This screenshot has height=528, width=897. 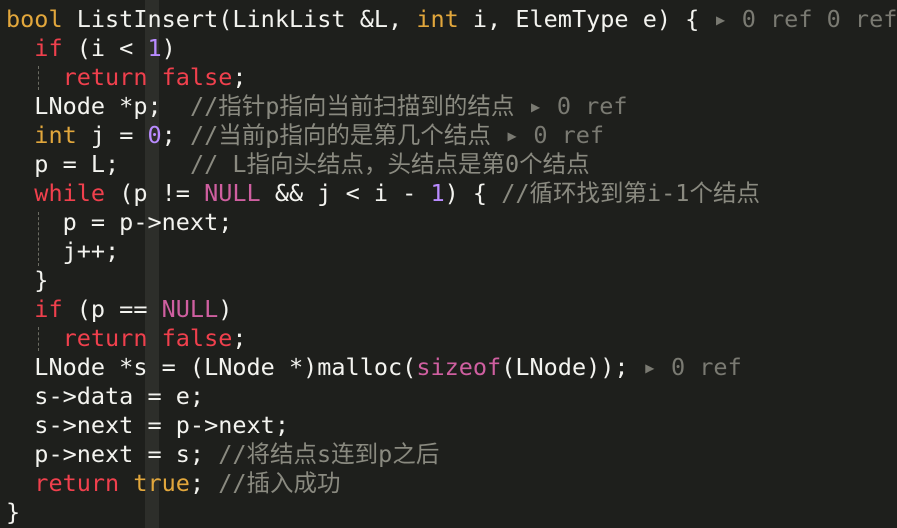 I want to click on code-line: p->next = s; //将结点s连到p之后, so click(x=222, y=454).